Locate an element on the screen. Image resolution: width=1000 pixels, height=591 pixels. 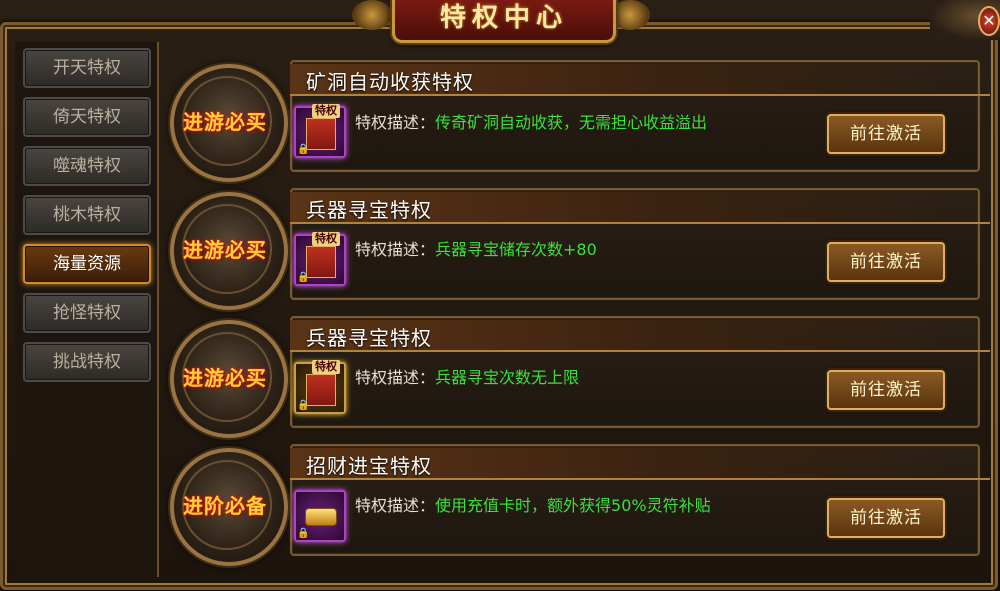
description-value: 使用充值卡时，额外获得50%灵符补贴 is located at coordinates (573, 505).